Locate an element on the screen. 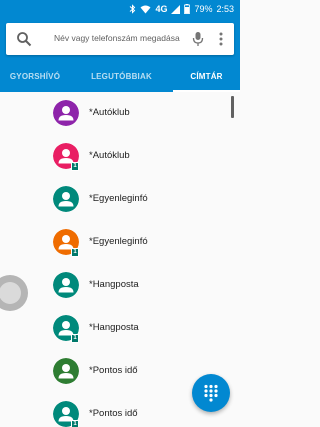 The image size is (320, 427). tab-recents: LEGUTÓBBIAK is located at coordinates (121, 76).